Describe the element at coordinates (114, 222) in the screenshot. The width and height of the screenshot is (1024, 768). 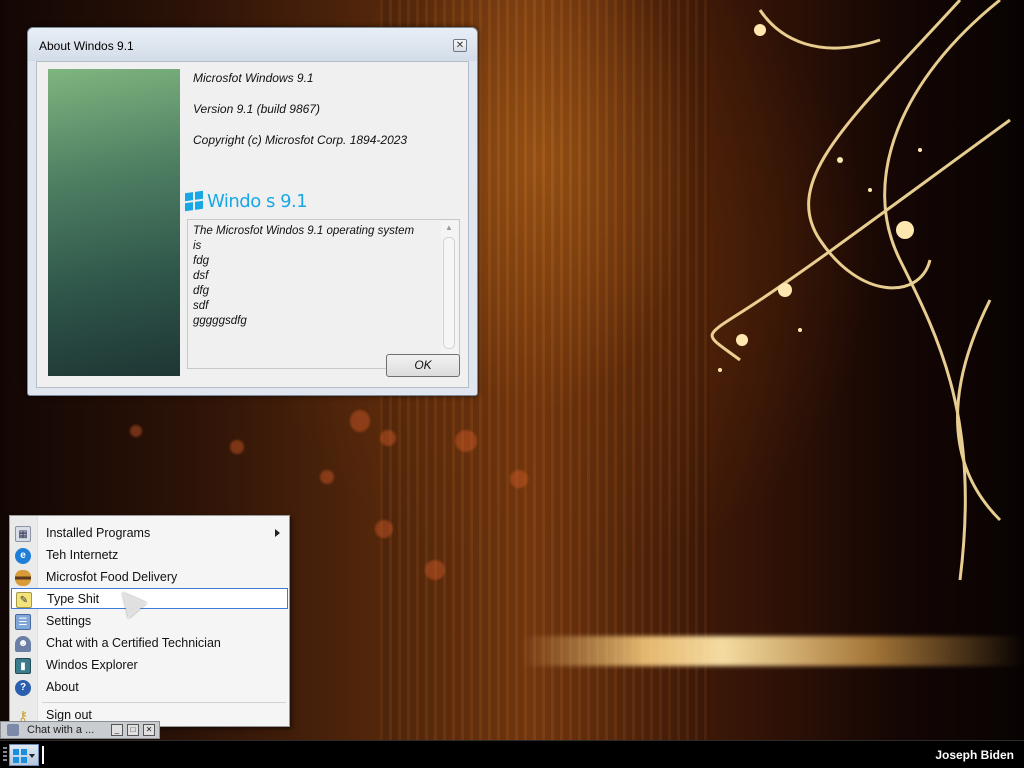
I see `dialog-banner-image` at that location.